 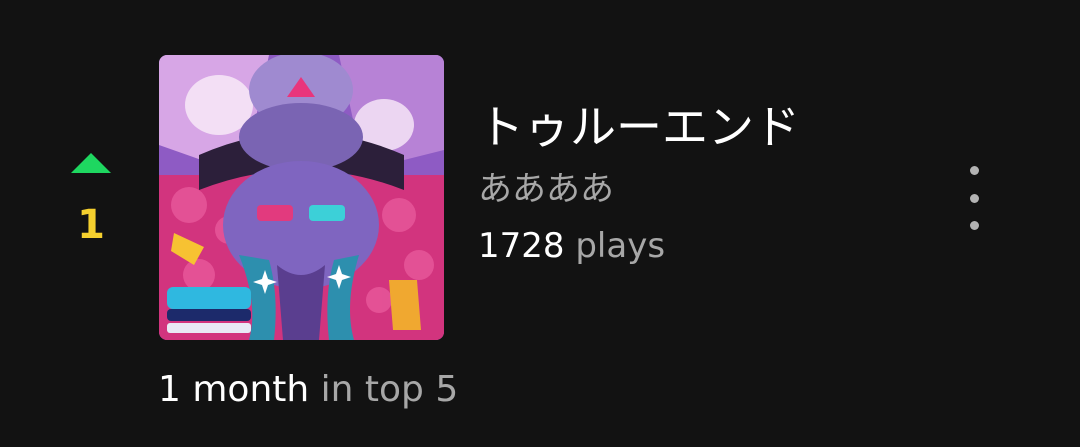 What do you see at coordinates (521, 245) in the screenshot?
I see `play-count-value: 1728` at bounding box center [521, 245].